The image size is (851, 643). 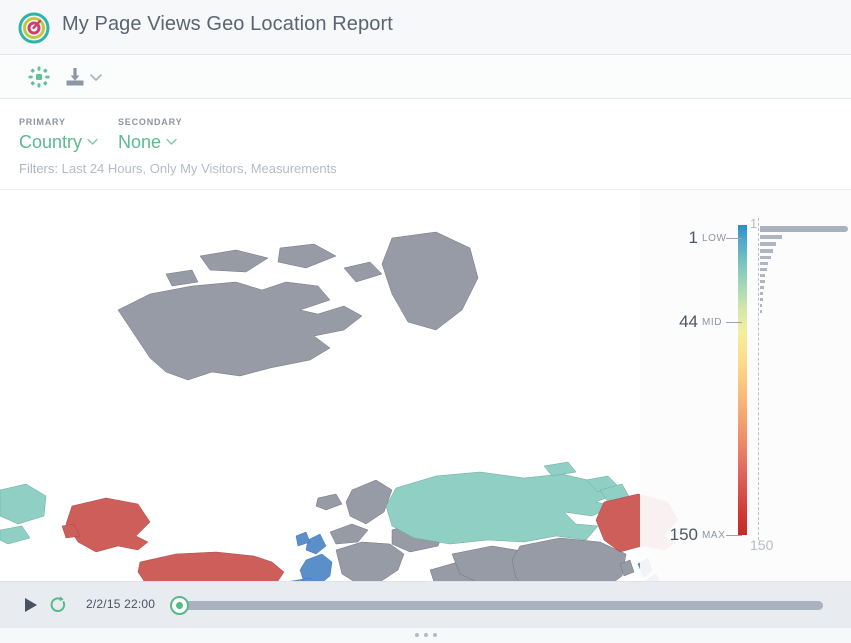 I want to click on filter-chip-time: Last 24 Hours,, so click(x=104, y=168).